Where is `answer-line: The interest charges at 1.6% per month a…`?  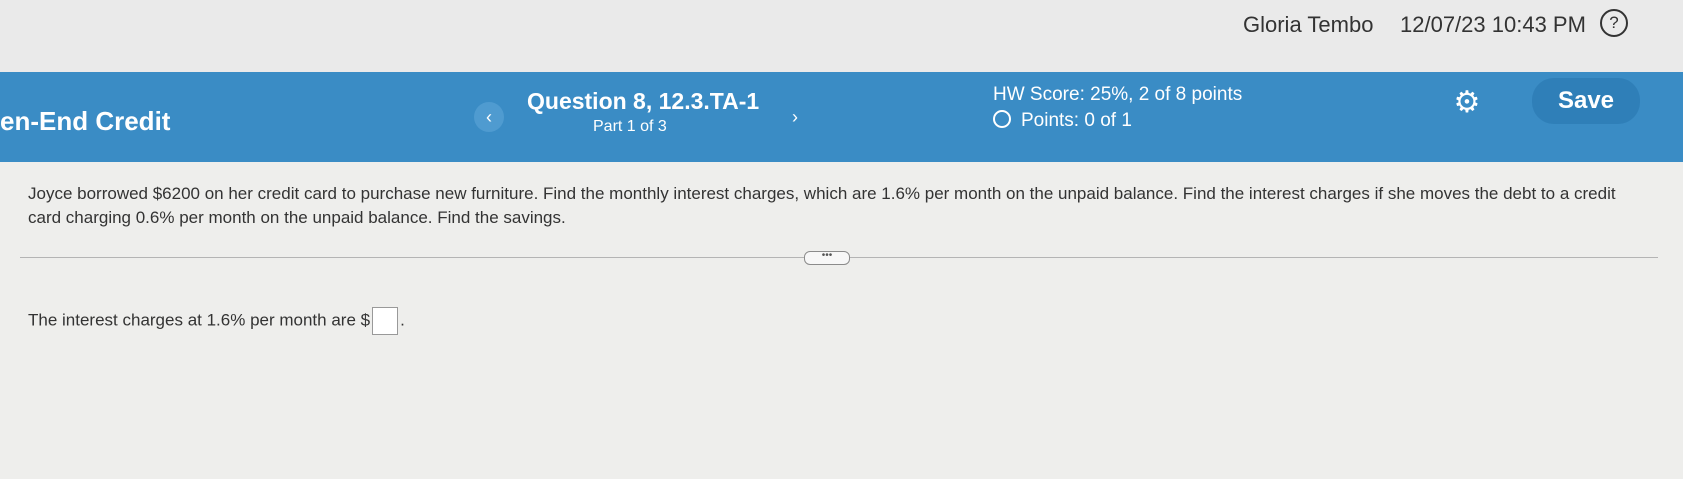 answer-line: The interest charges at 1.6% per month a… is located at coordinates (216, 321).